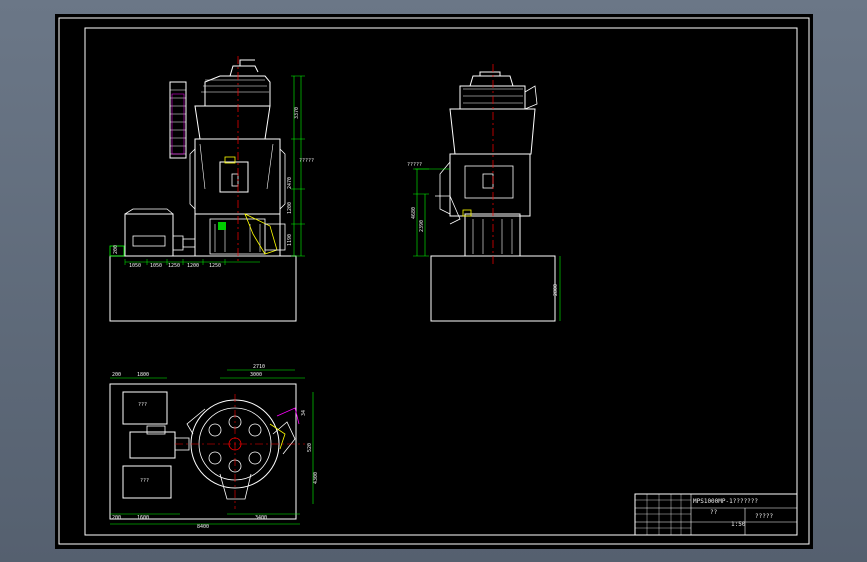 The height and width of the screenshot is (562, 867). I want to click on title-block-title: MPS1000MP-1???????, so click(725, 501).